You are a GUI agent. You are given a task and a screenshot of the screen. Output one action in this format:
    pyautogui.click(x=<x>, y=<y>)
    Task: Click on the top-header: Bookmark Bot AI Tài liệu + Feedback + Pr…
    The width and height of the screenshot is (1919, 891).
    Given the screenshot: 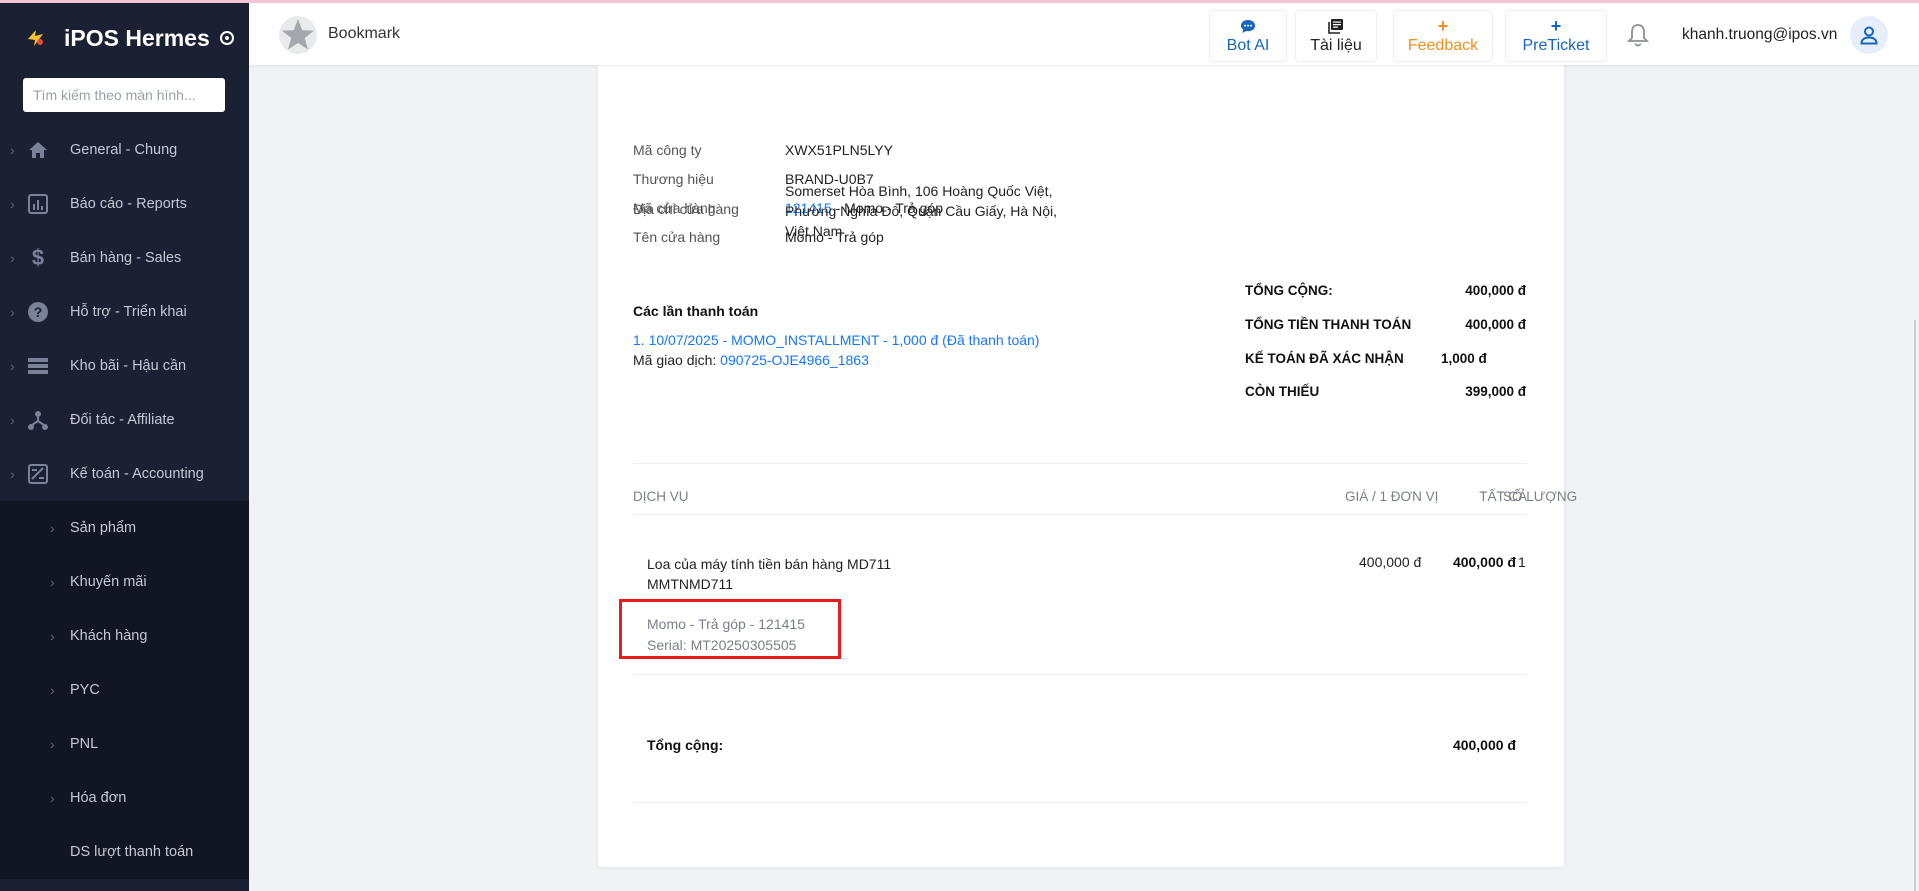 What is the action you would take?
    pyautogui.click(x=1084, y=34)
    